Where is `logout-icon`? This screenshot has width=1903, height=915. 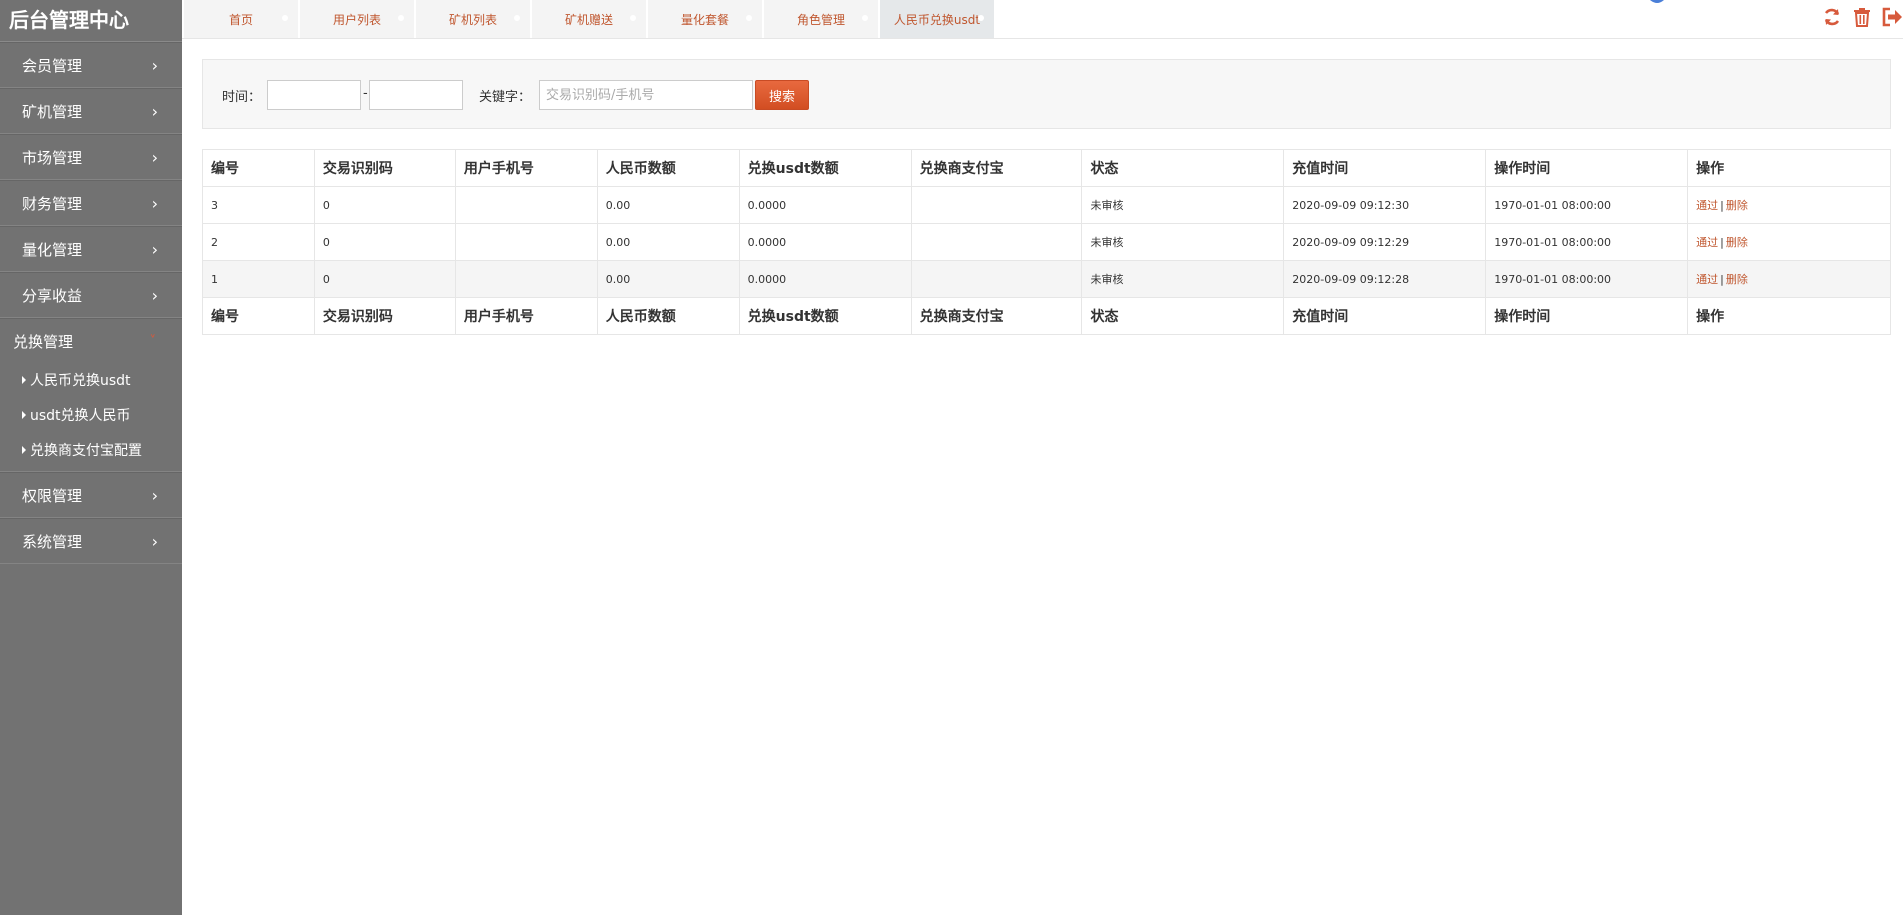
logout-icon is located at coordinates (1892, 17).